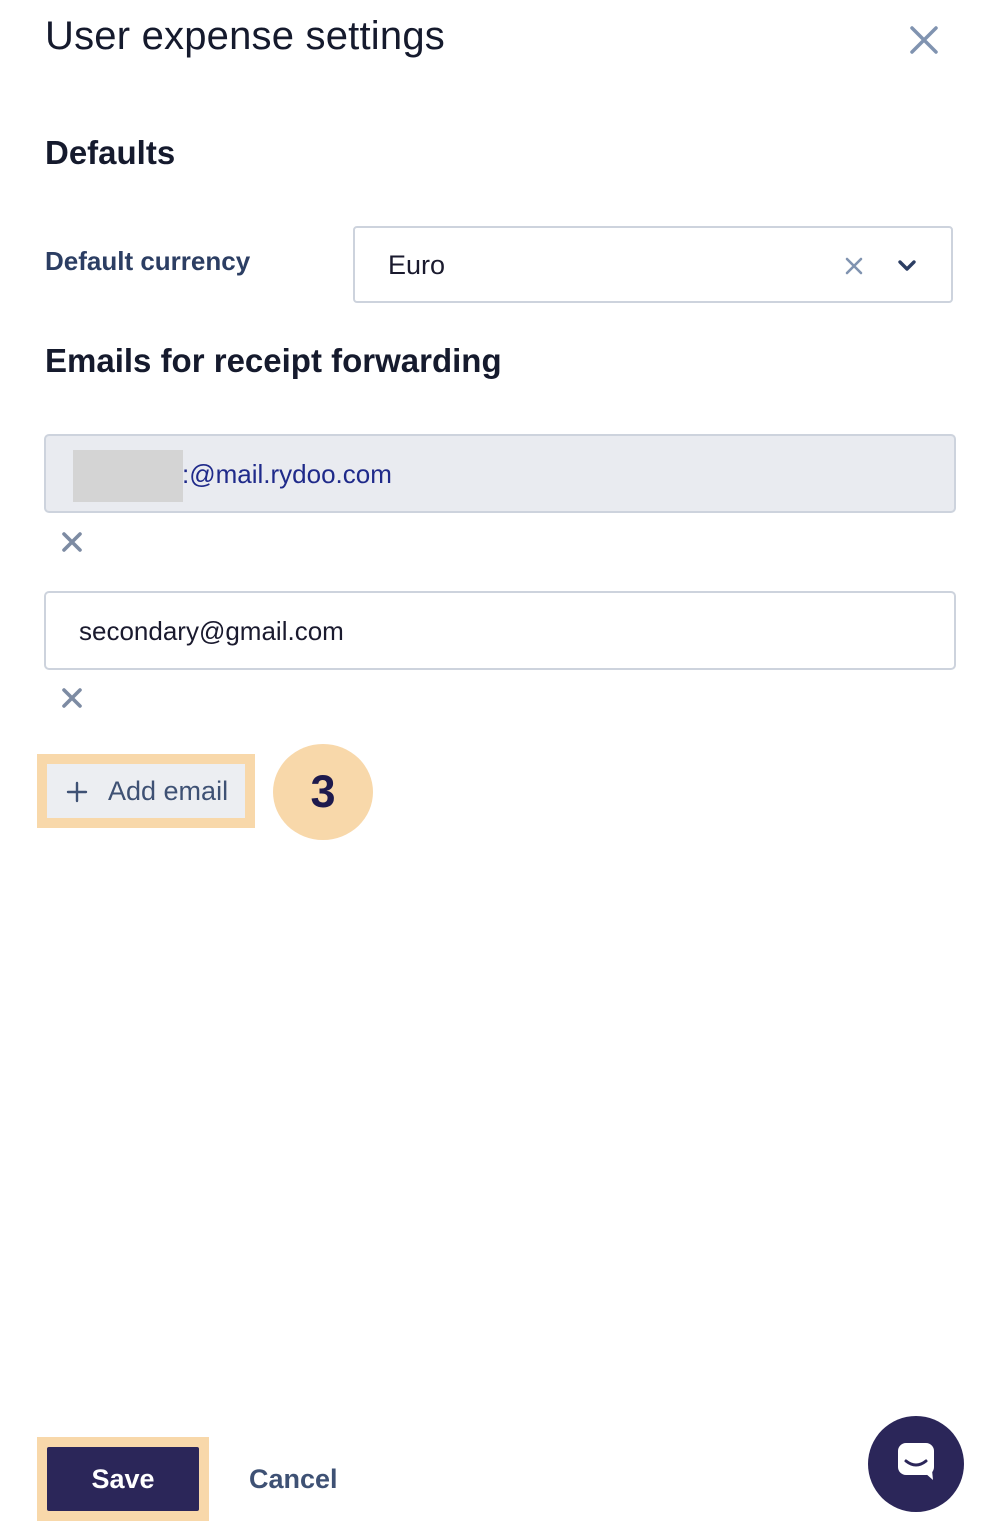 Image resolution: width=984 pixels, height=1540 pixels. I want to click on default-currency-label: Default currency, so click(148, 261).